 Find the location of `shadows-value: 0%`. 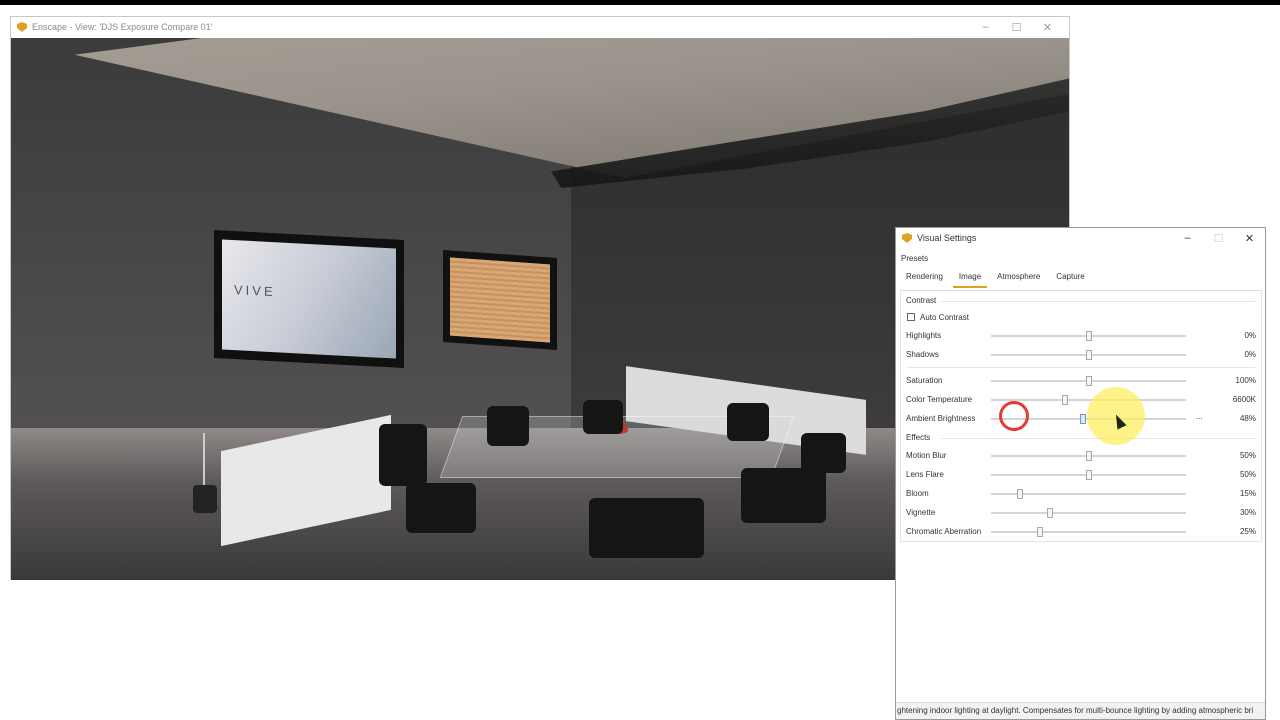

shadows-value: 0% is located at coordinates (1250, 354).